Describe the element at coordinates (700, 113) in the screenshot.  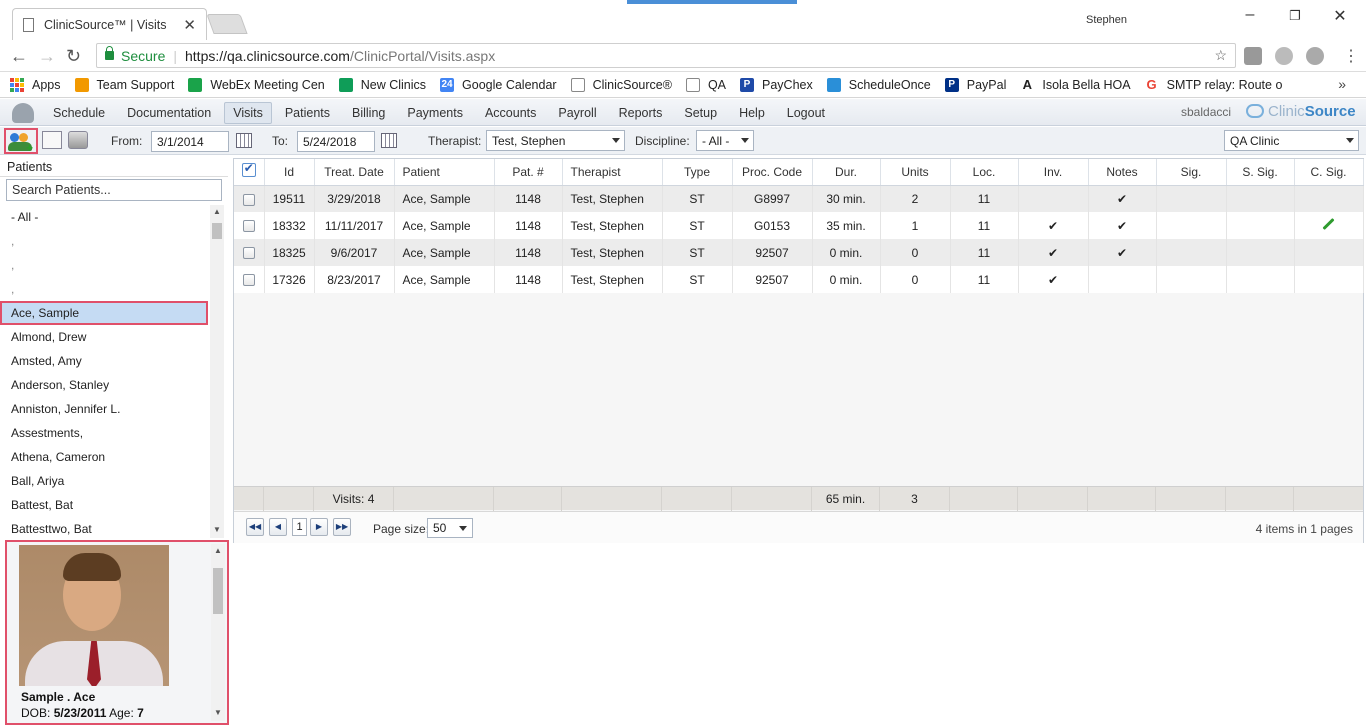
I see `menu-setup: Setup` at that location.